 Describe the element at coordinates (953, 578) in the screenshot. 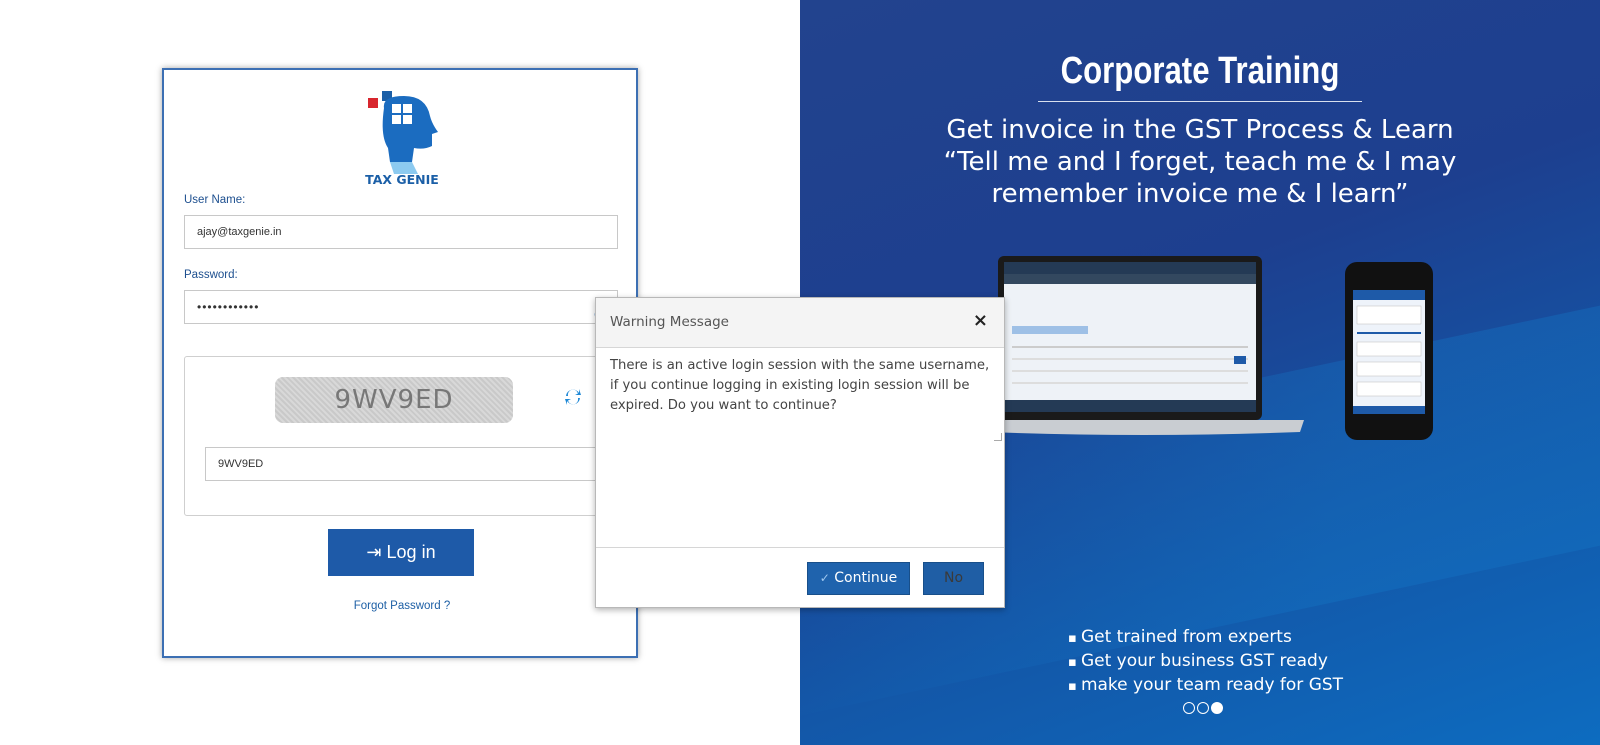

I see `no-button: No` at that location.